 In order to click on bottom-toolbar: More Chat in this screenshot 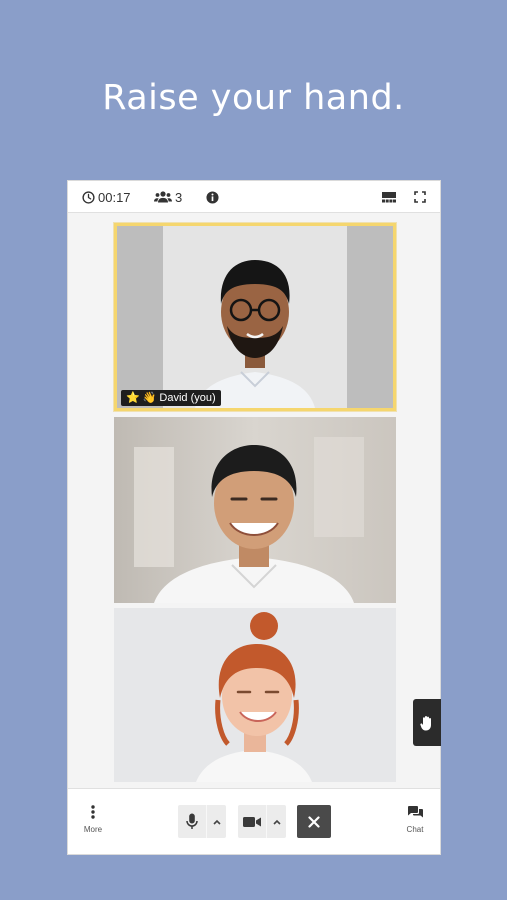, I will do `click(254, 821)`.